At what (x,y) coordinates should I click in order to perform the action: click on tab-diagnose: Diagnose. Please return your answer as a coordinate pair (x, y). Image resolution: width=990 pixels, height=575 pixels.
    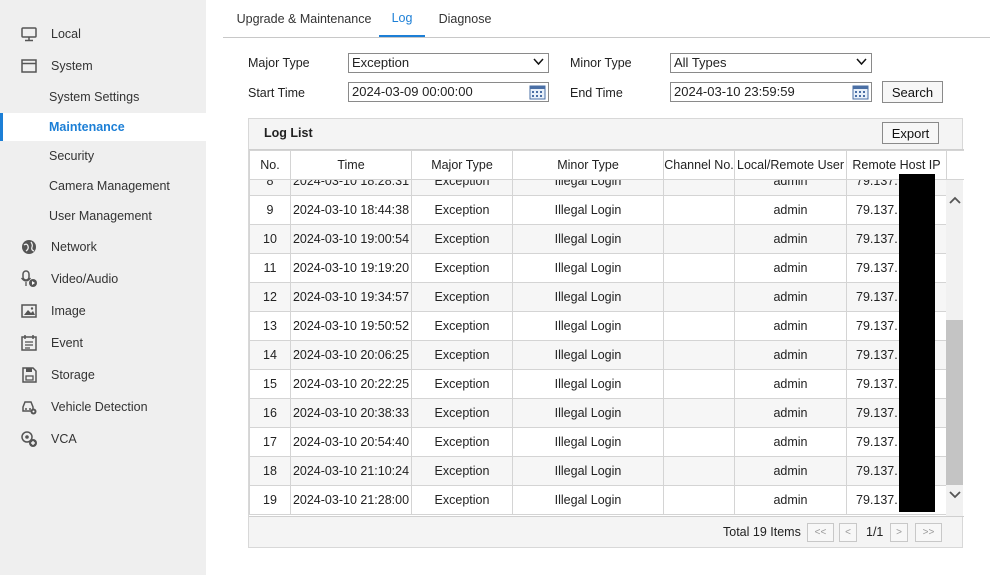
    Looking at the image, I should click on (465, 19).